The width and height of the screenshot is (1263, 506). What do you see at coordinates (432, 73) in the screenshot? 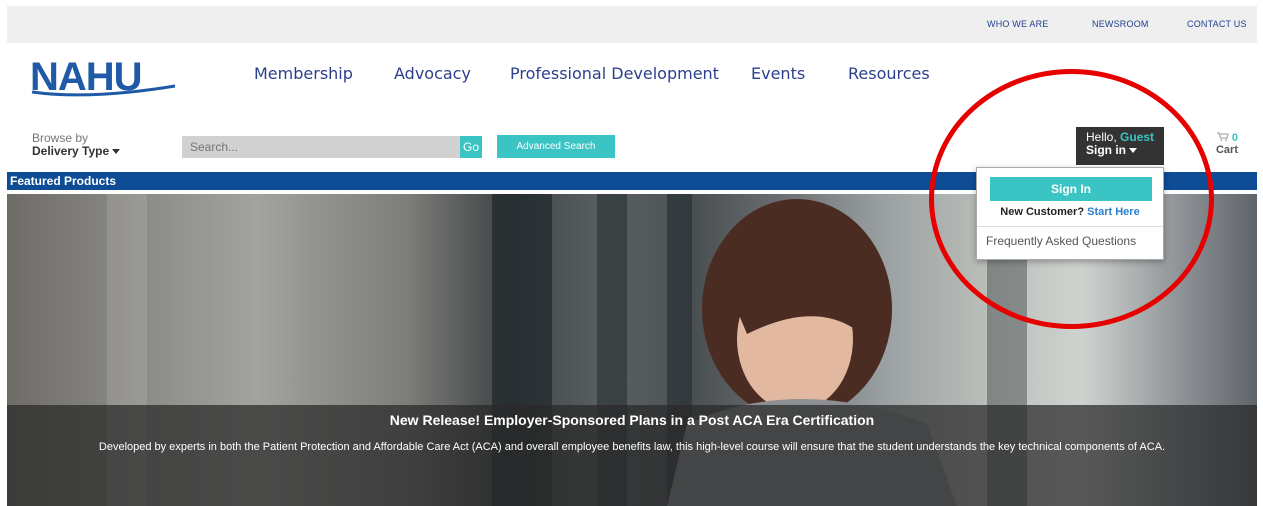
I see `nav-advocacy: Advocacy` at bounding box center [432, 73].